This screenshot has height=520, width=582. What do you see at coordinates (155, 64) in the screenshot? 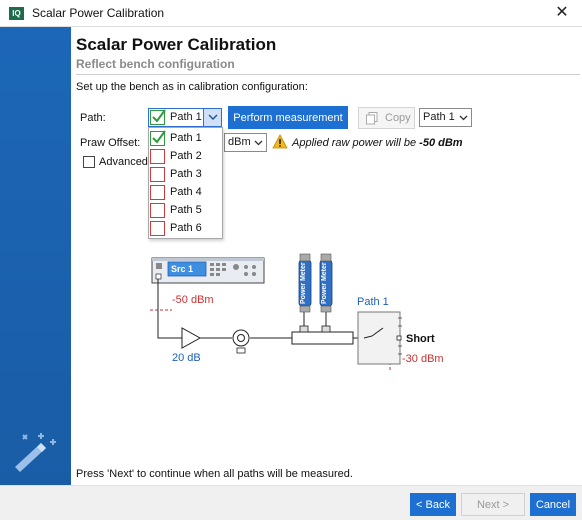
I see `page-subtitle: Reflect bench configuration` at bounding box center [155, 64].